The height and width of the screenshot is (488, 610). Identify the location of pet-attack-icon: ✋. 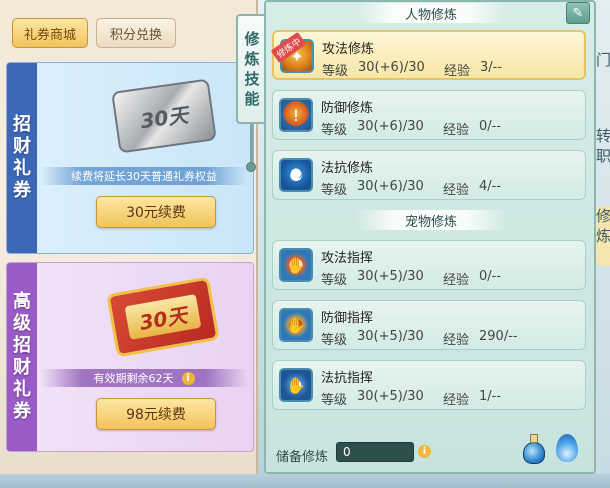
(296, 265).